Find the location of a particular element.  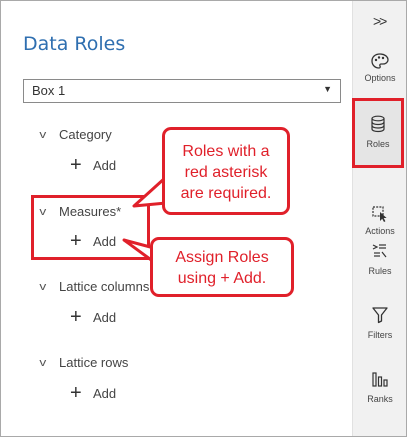

callout-line: Assign Roles is located at coordinates (222, 257).